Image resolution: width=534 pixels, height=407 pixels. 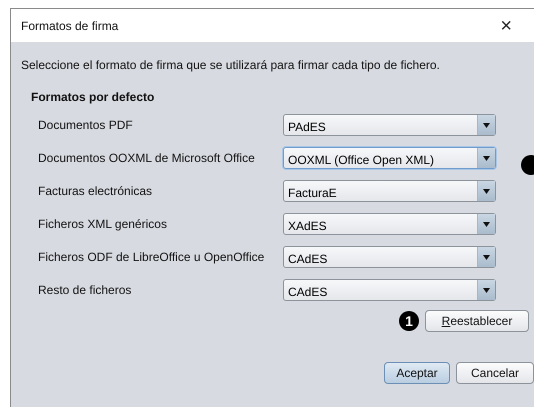 What do you see at coordinates (389, 224) in the screenshot?
I see `format-dropdown: XAdES` at bounding box center [389, 224].